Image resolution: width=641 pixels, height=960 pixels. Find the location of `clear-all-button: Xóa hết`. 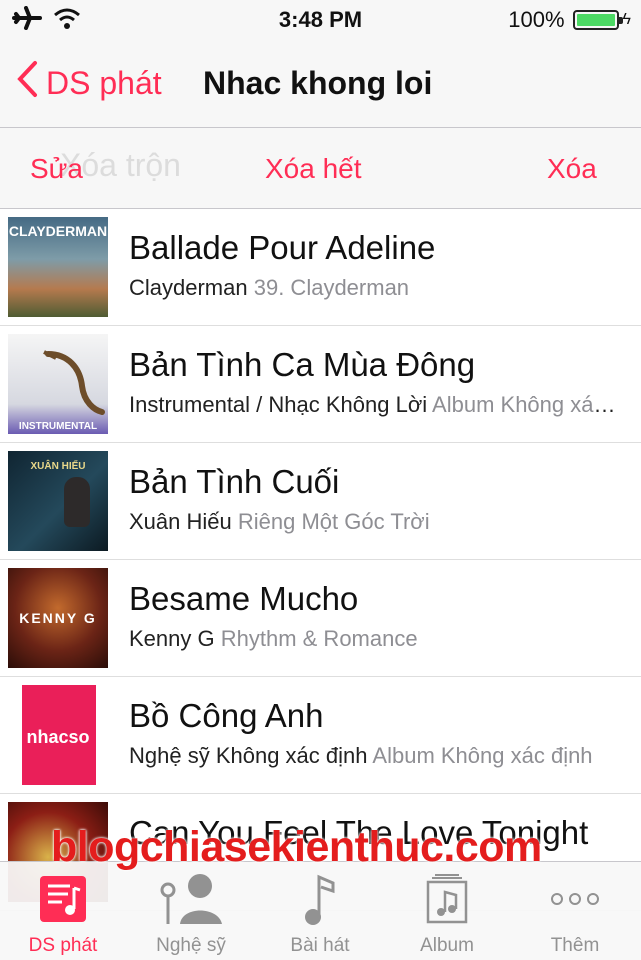

clear-all-button: Xóa hết is located at coordinates (313, 169).